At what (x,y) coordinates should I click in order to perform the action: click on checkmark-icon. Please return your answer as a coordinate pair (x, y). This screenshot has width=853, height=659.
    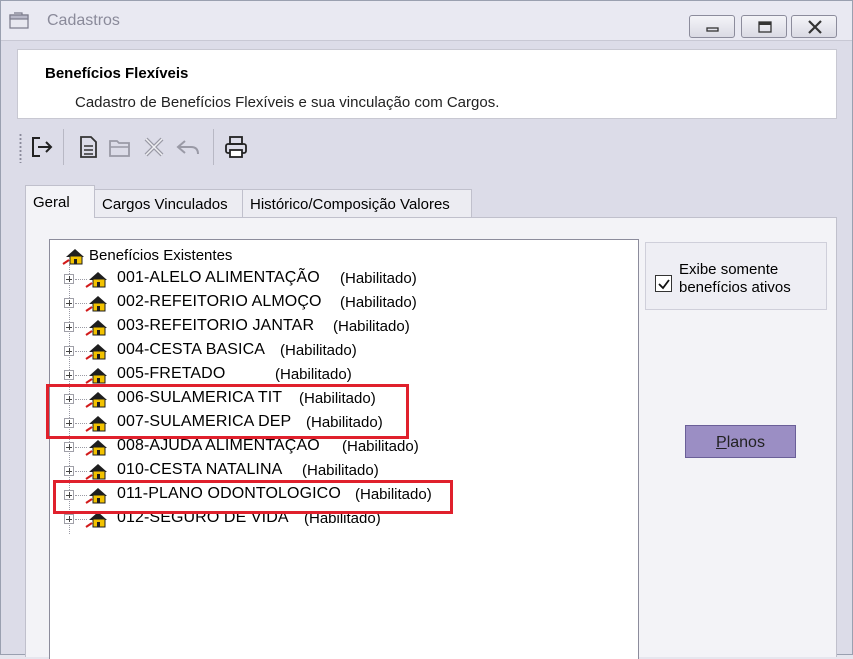
    Looking at the image, I should click on (664, 284).